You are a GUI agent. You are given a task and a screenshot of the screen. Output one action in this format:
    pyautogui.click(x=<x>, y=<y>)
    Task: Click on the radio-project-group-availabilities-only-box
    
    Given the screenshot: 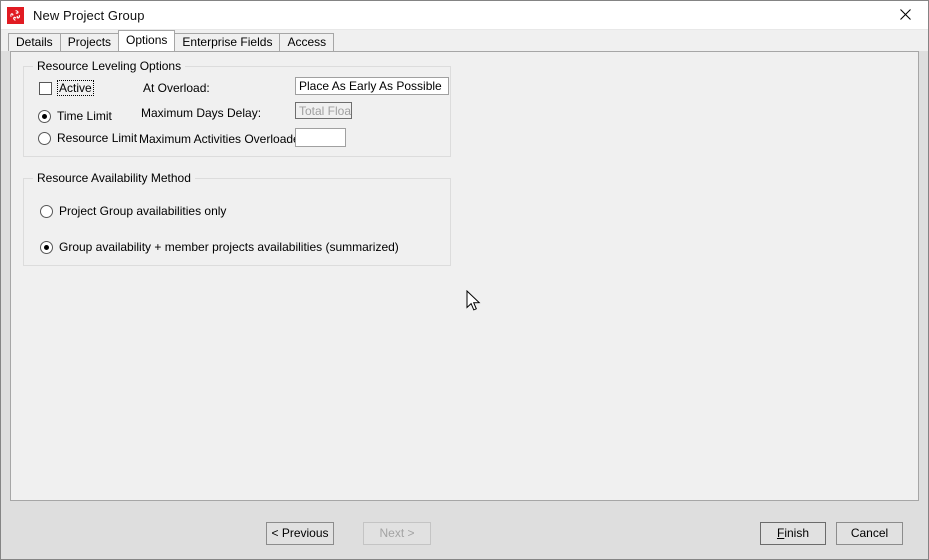 What is the action you would take?
    pyautogui.click(x=46, y=211)
    